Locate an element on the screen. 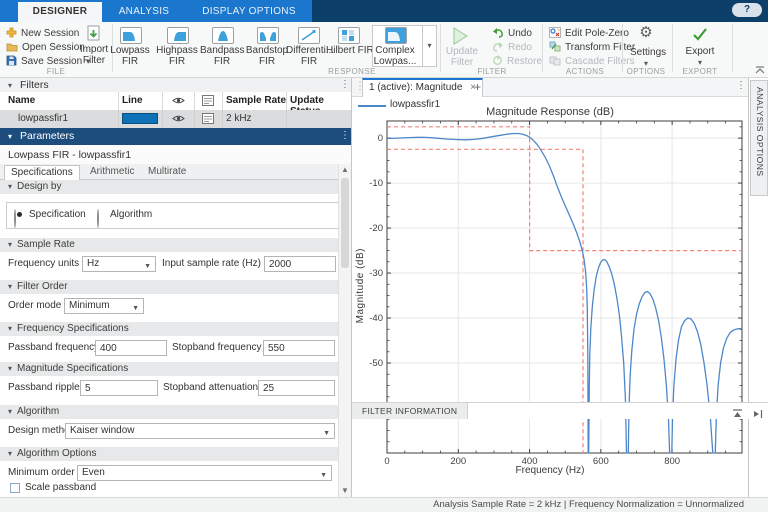 The width and height of the screenshot is (768, 512). stopband-attenuation-field is located at coordinates (296, 388).